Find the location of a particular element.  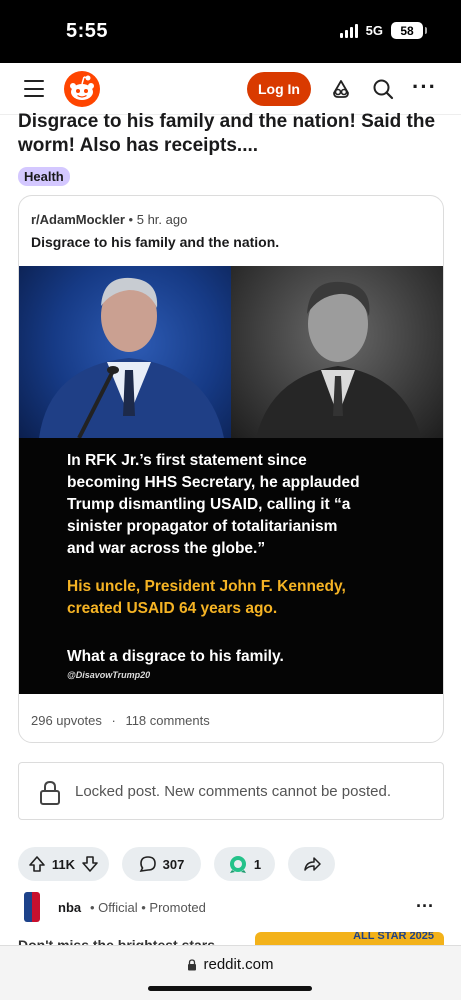

promoted-label: • Official • Promoted is located at coordinates (148, 907).